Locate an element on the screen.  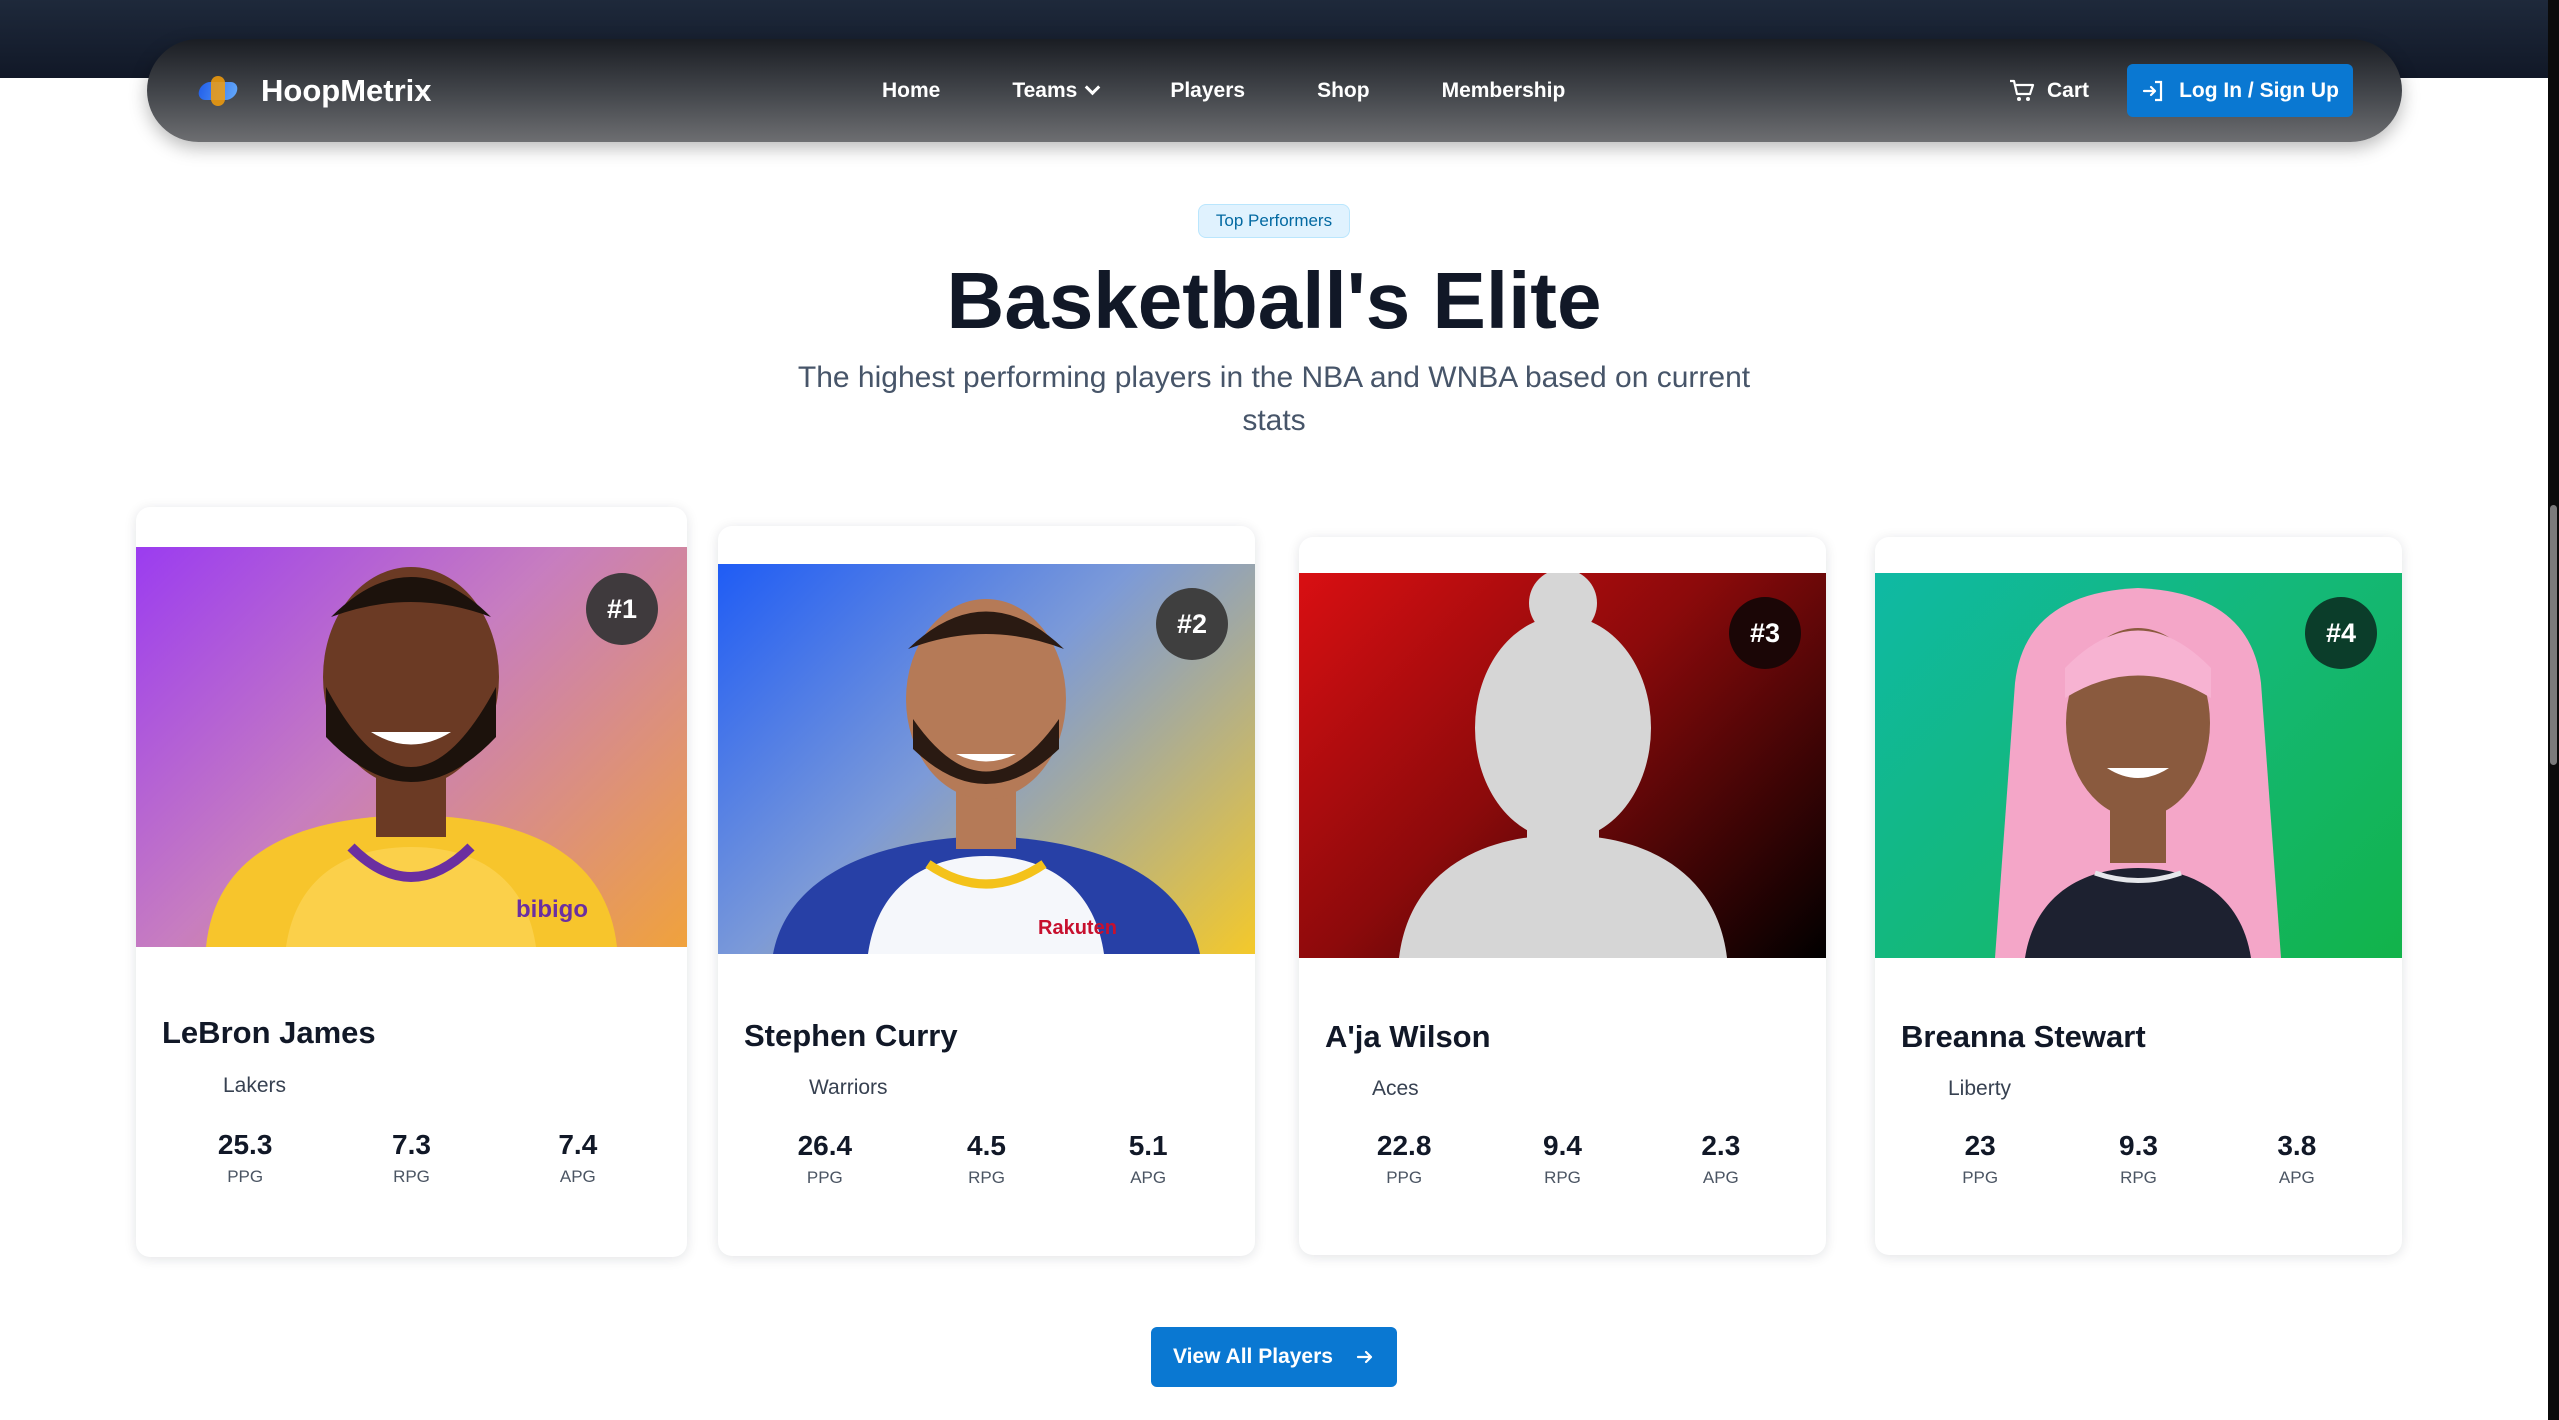
nav-link-shop: Shop is located at coordinates (1343, 91).